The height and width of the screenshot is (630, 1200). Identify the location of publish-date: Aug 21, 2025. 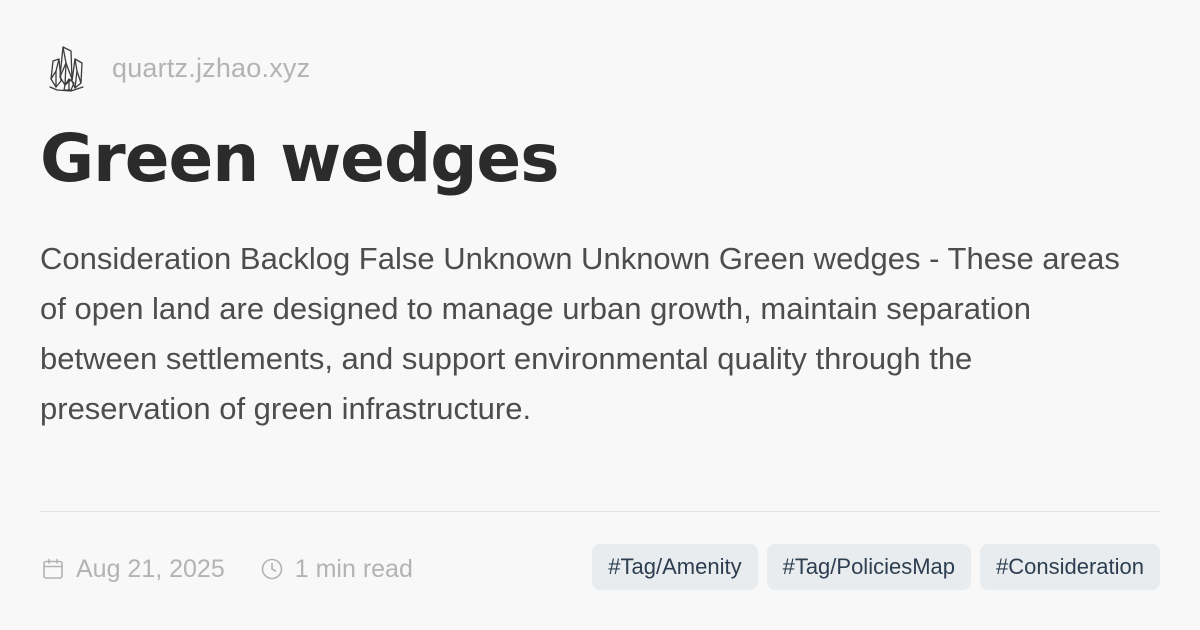
(132, 569).